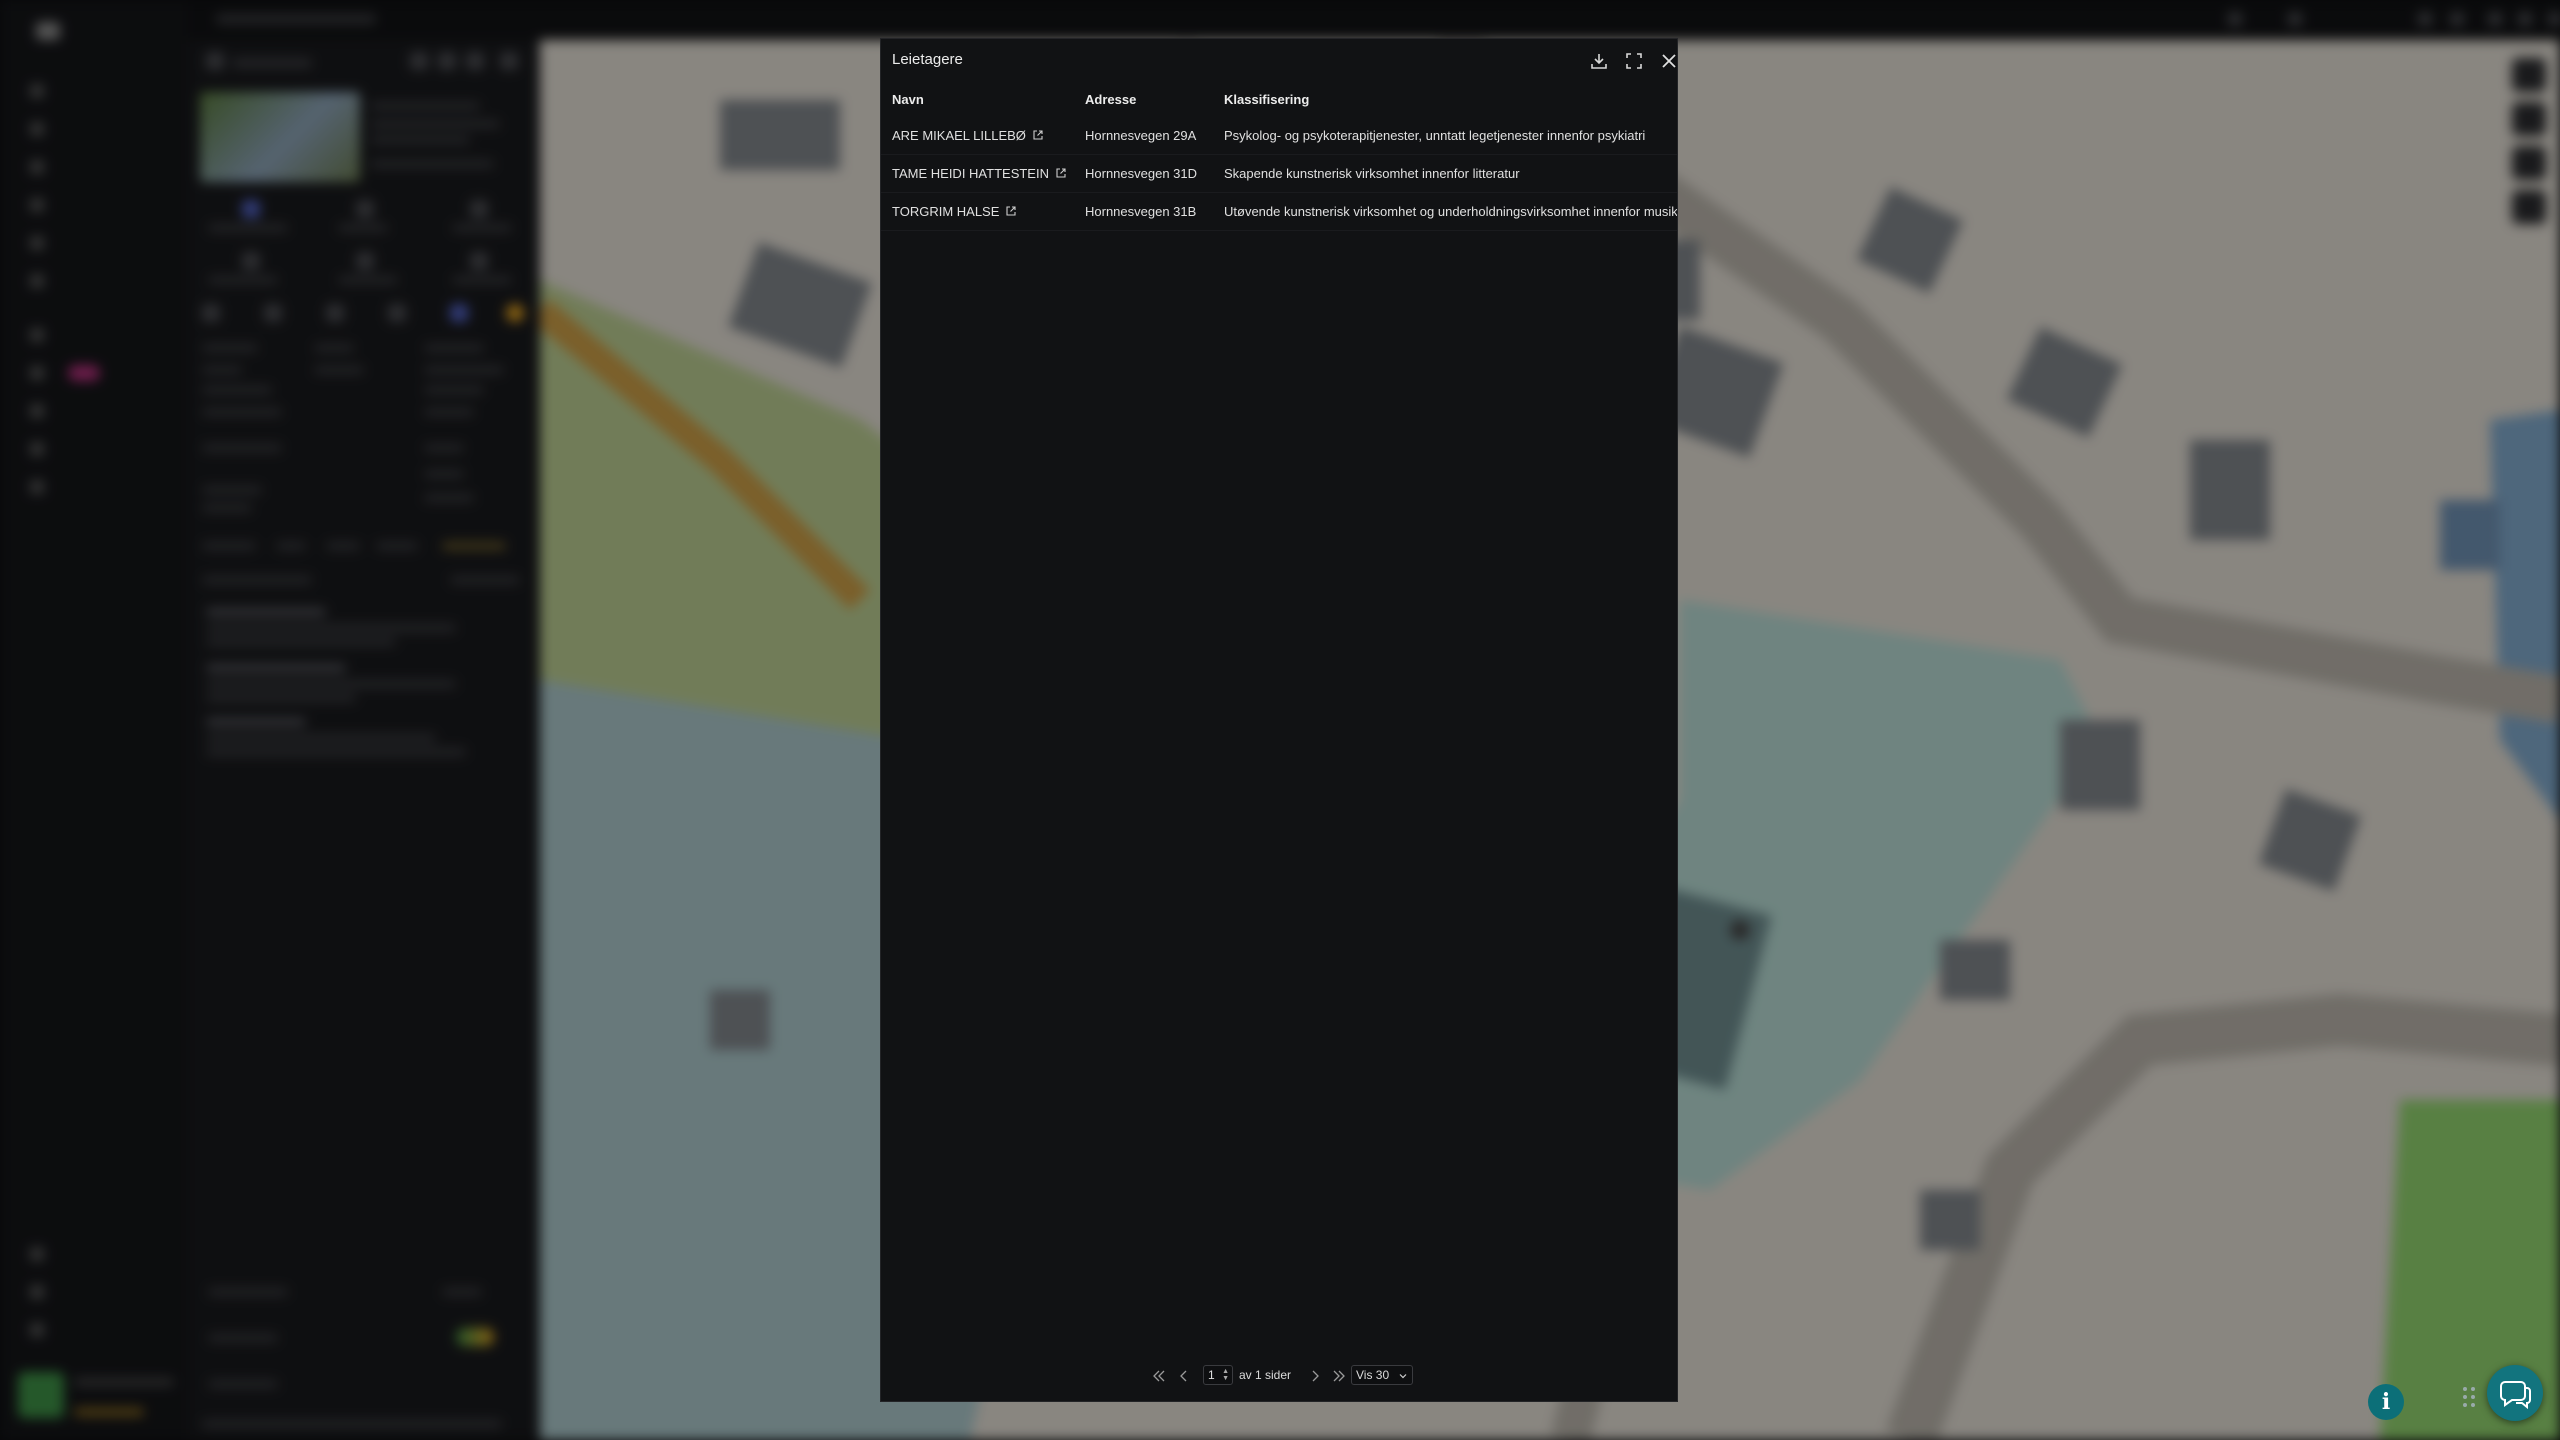 The height and width of the screenshot is (1440, 2560). What do you see at coordinates (954, 211) in the screenshot?
I see `tenant-name: TORGRIM HALSE` at bounding box center [954, 211].